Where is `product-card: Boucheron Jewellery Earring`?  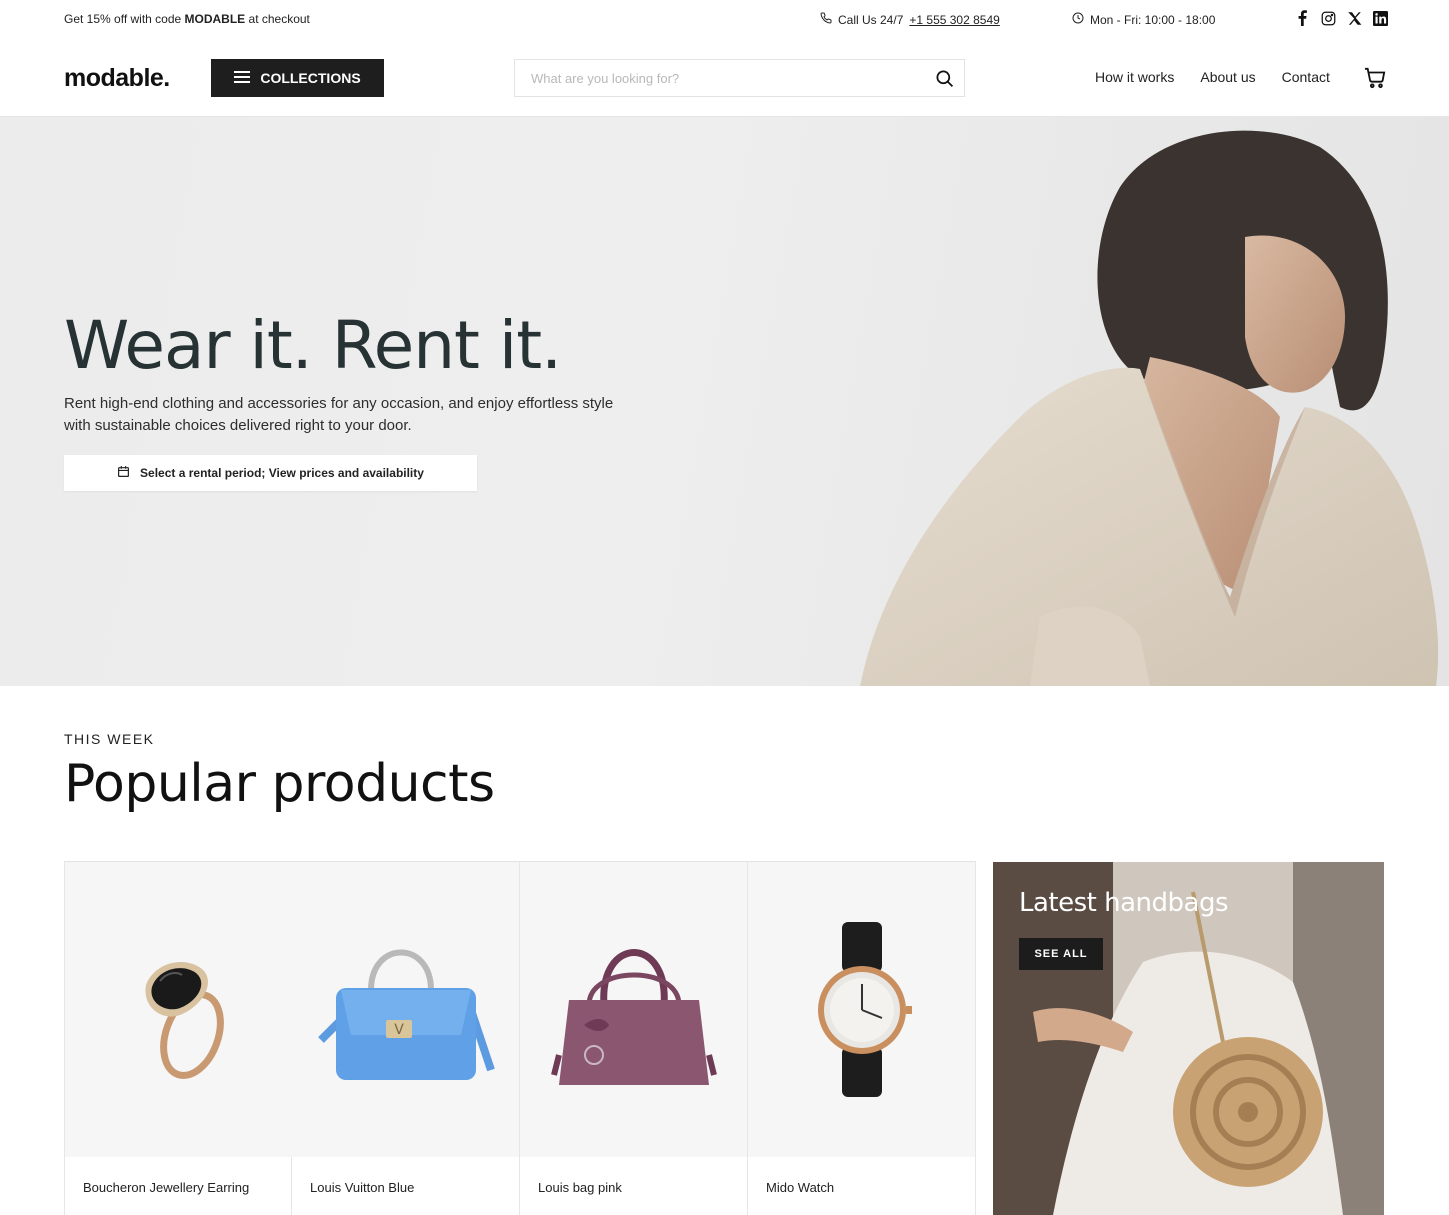
product-card: Boucheron Jewellery Earring is located at coordinates (178, 1038).